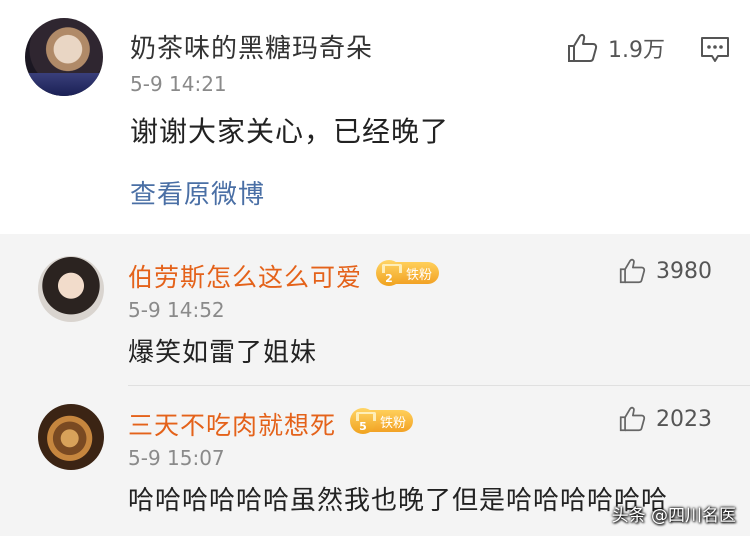 Image resolution: width=750 pixels, height=536 pixels. Describe the element at coordinates (684, 271) in the screenshot. I see `like-count: 3980` at that location.